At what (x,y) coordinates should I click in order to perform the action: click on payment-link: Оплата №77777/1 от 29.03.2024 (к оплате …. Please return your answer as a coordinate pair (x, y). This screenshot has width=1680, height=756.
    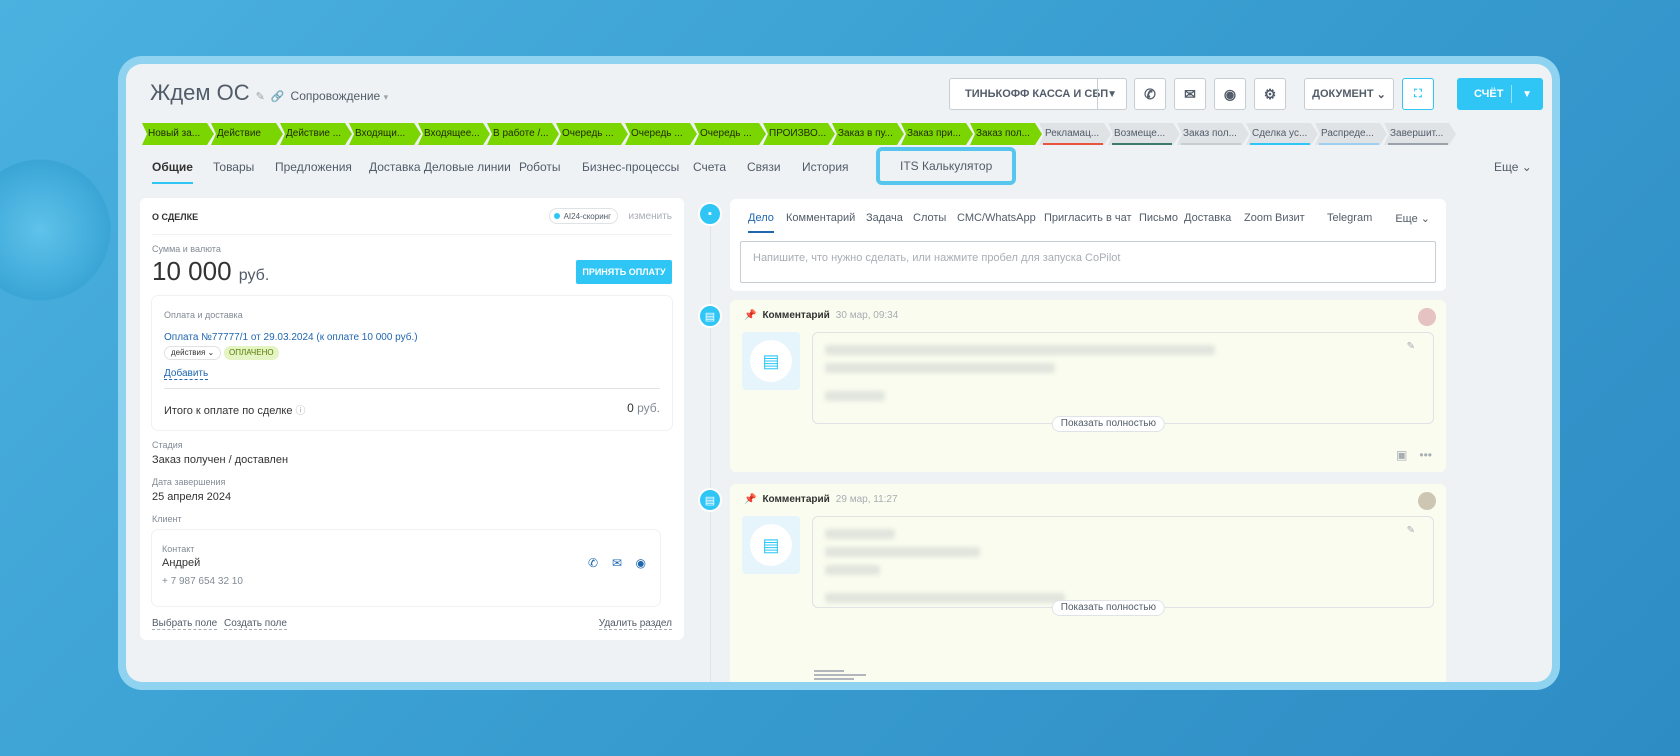
    Looking at the image, I should click on (291, 337).